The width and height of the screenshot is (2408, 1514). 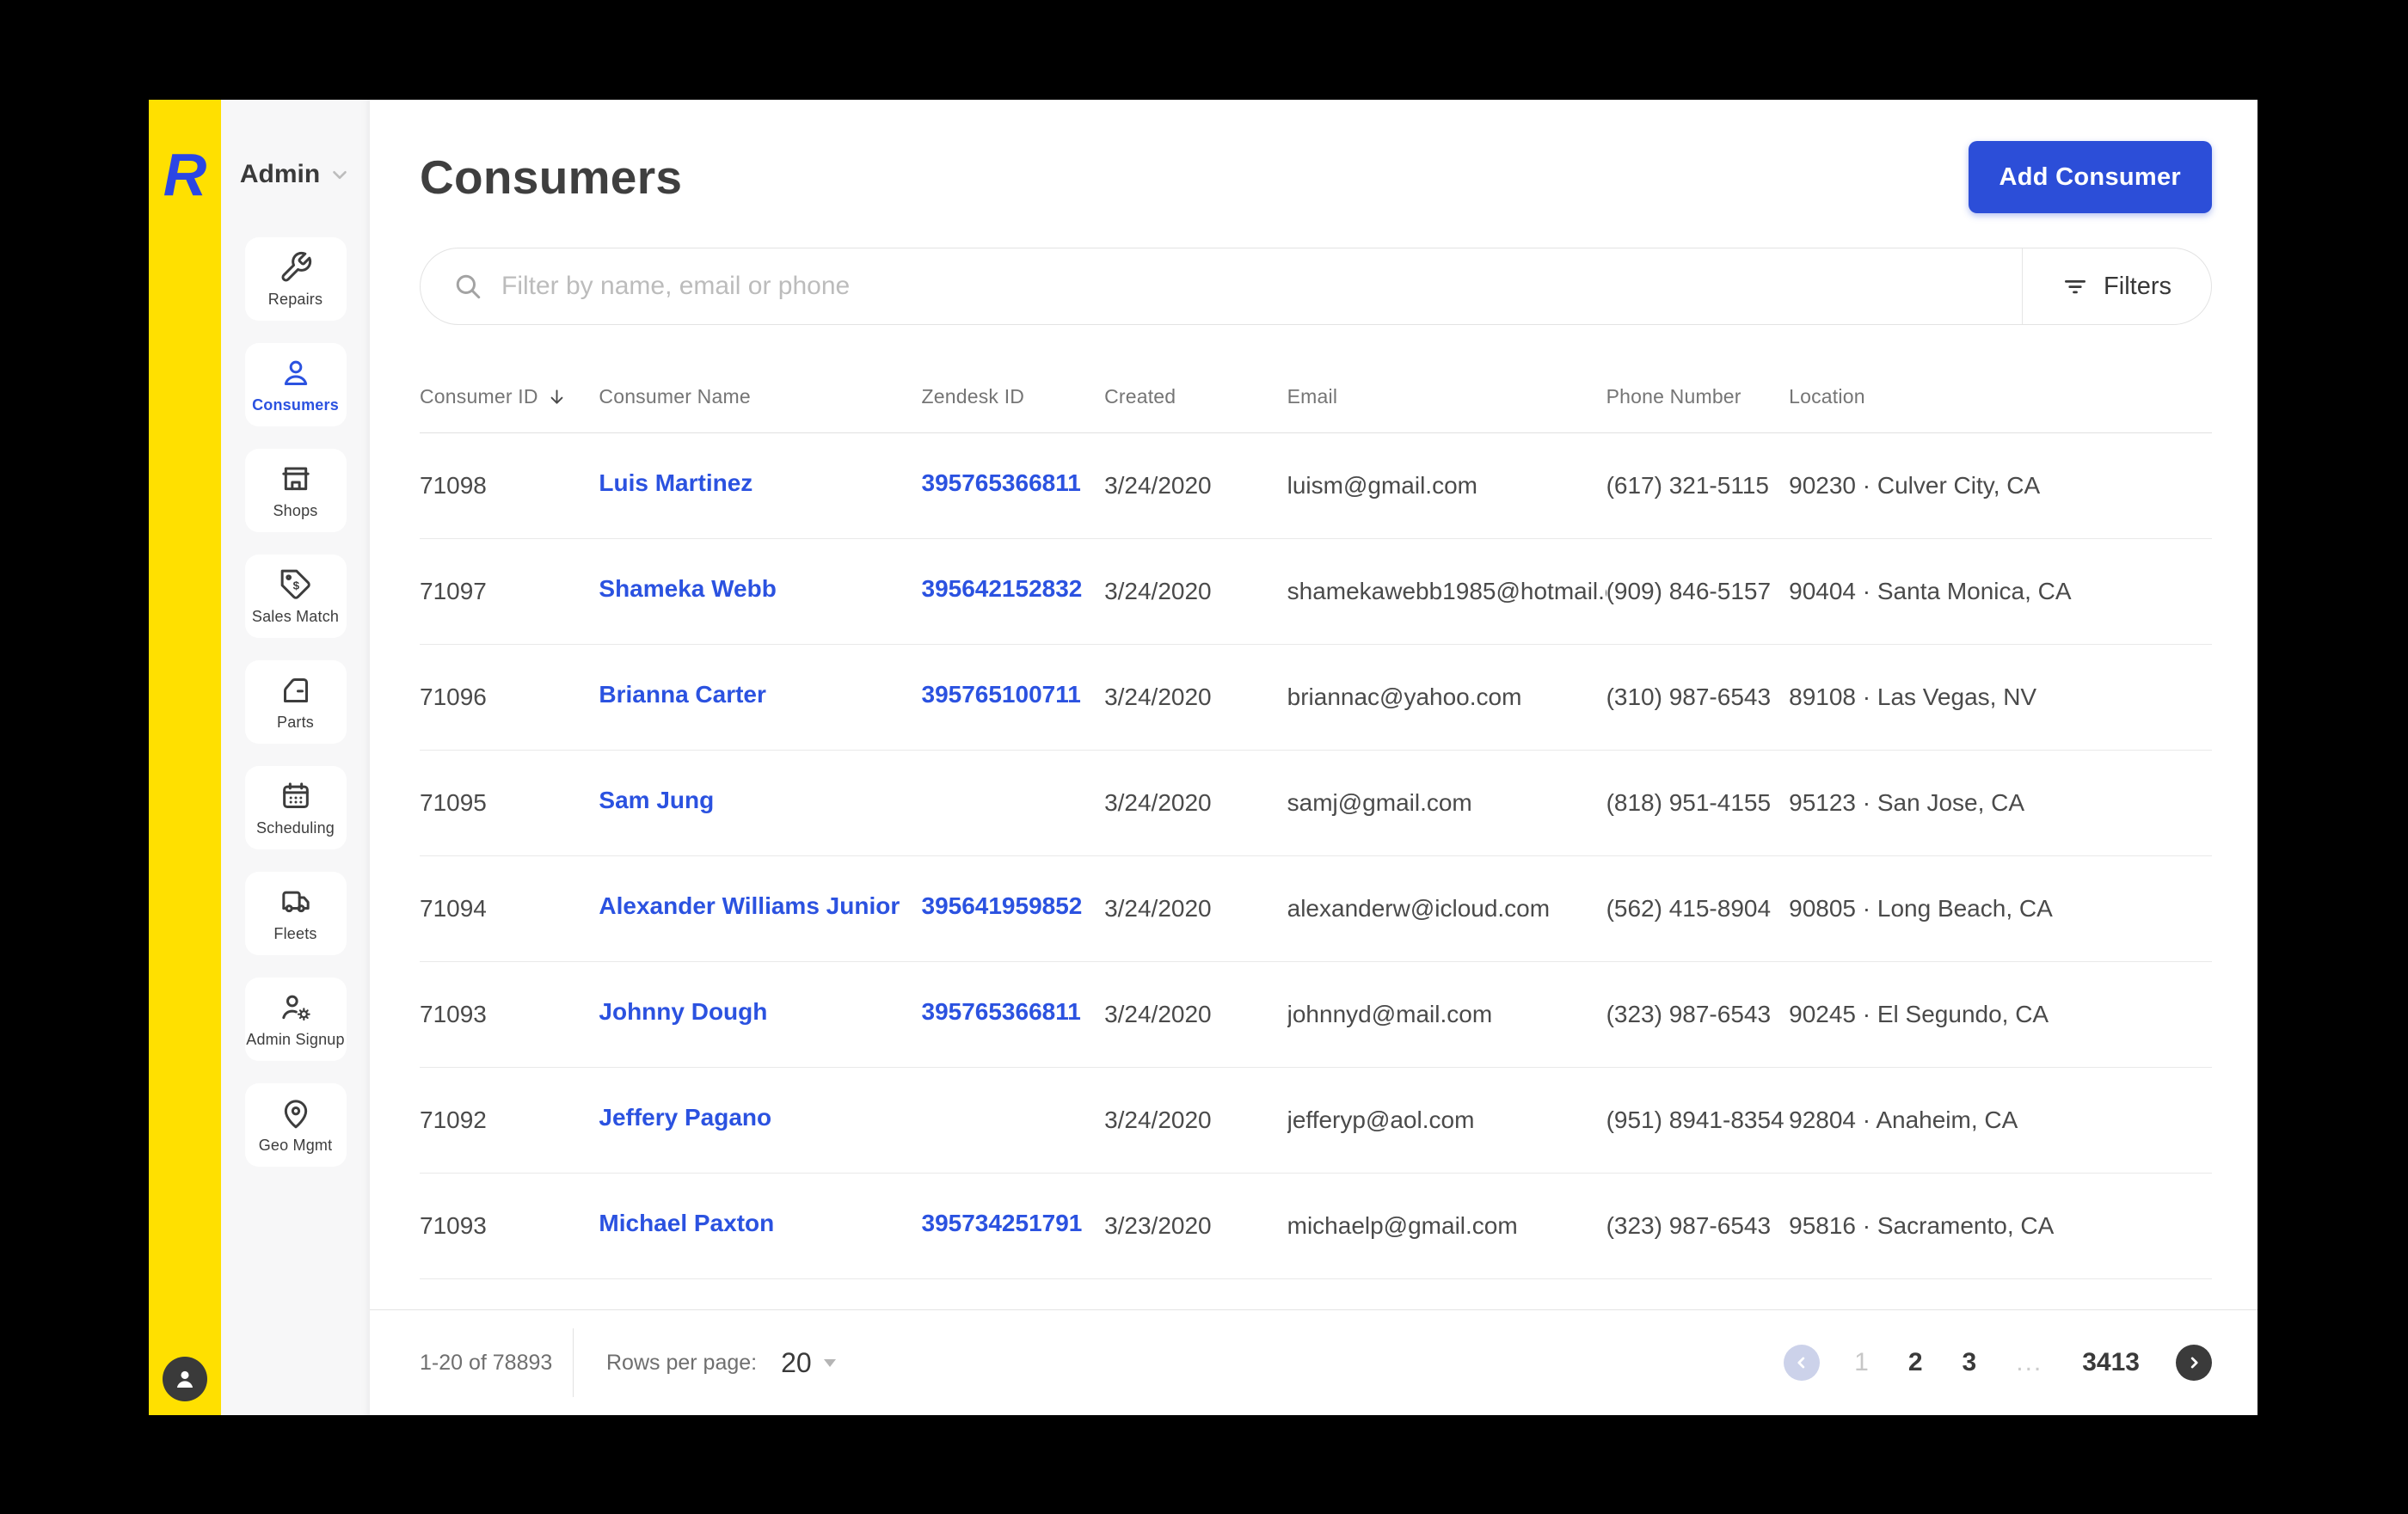 I want to click on cell-created: 3/23/2020, so click(x=1158, y=1226).